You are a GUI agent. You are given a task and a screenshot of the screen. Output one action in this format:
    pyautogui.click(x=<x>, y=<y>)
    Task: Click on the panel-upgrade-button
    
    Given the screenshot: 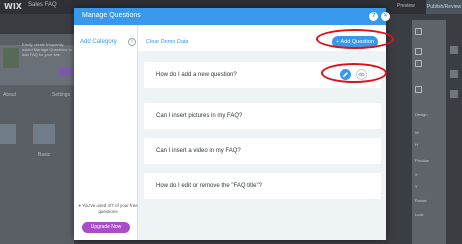 What is the action you would take?
    pyautogui.click(x=66, y=72)
    